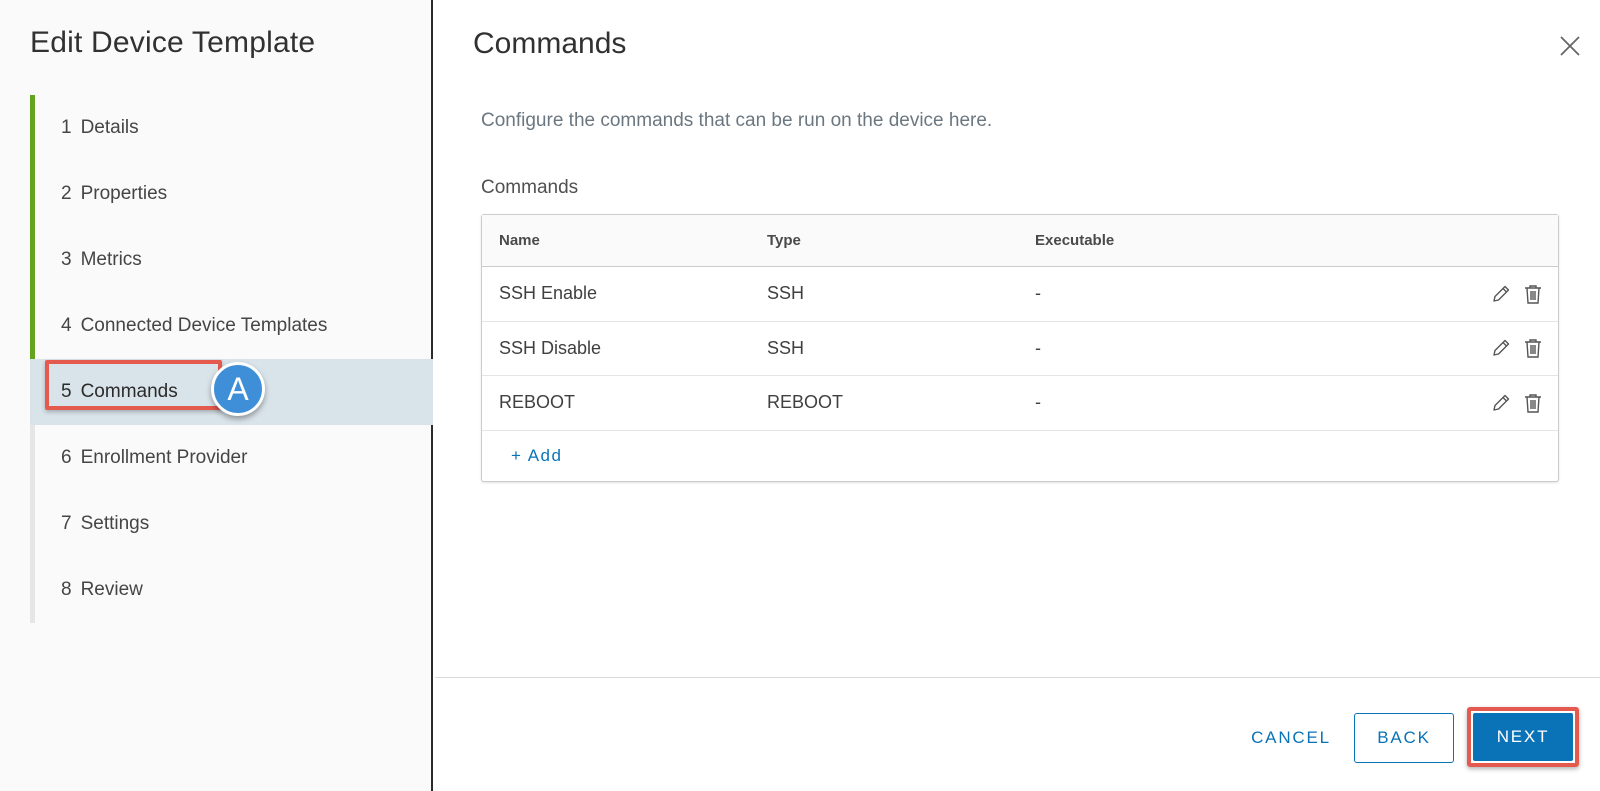 This screenshot has width=1600, height=791. Describe the element at coordinates (109, 127) in the screenshot. I see `step-label: Details` at that location.